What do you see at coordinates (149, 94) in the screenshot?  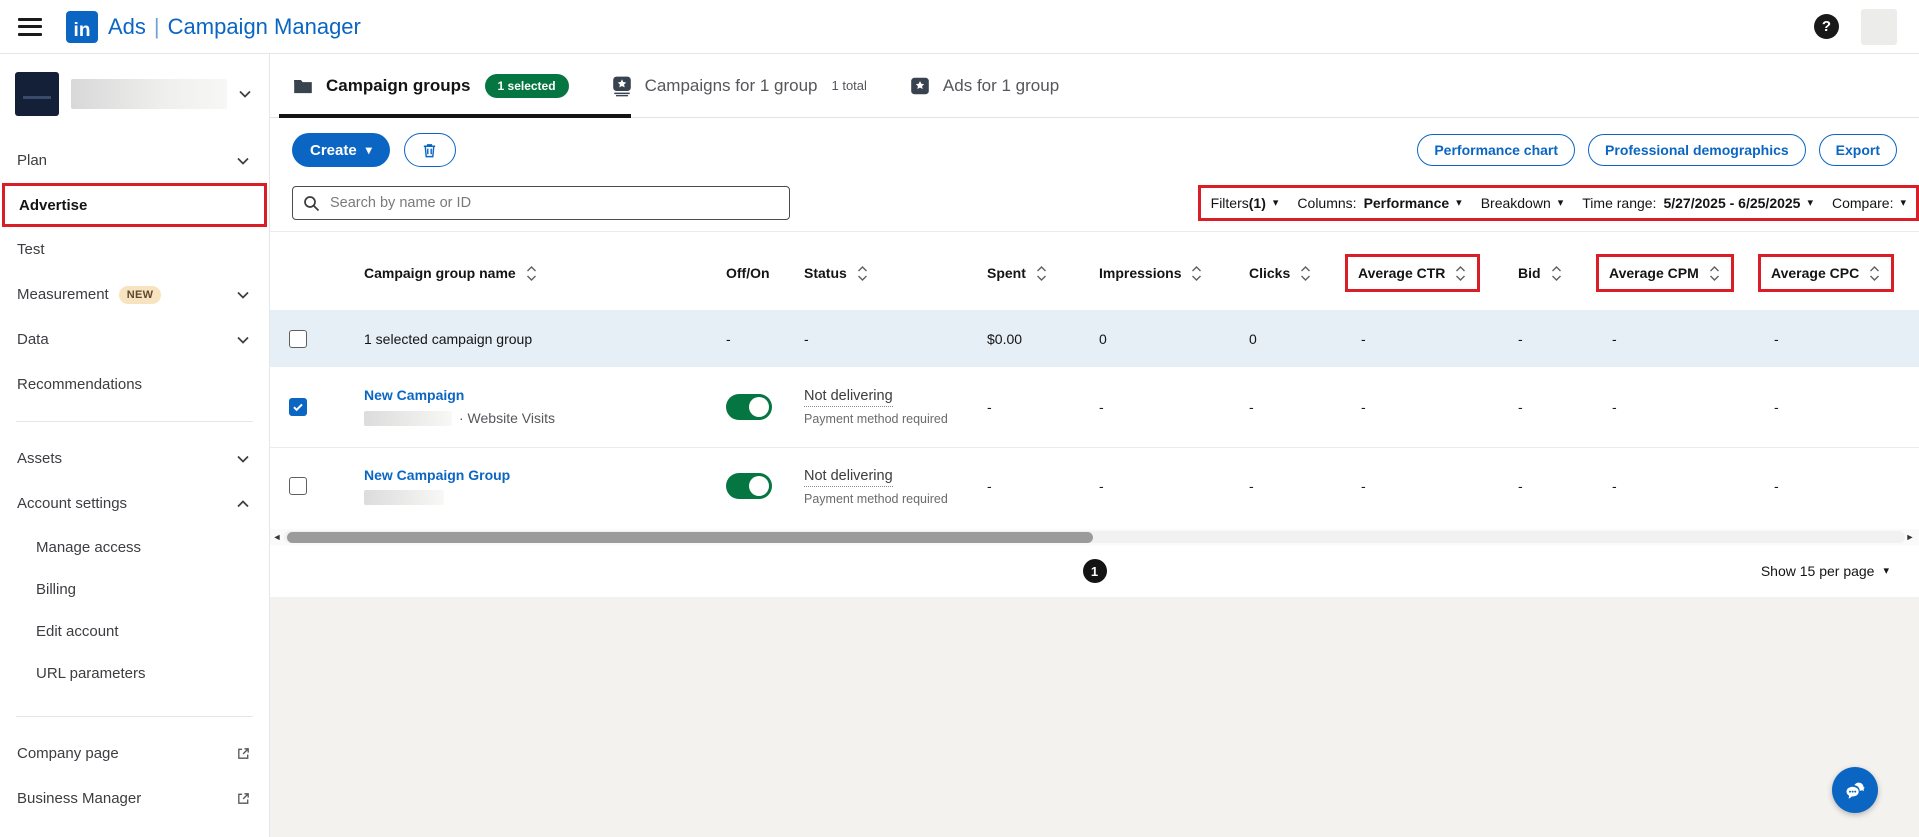 I see `account-name-redacted` at bounding box center [149, 94].